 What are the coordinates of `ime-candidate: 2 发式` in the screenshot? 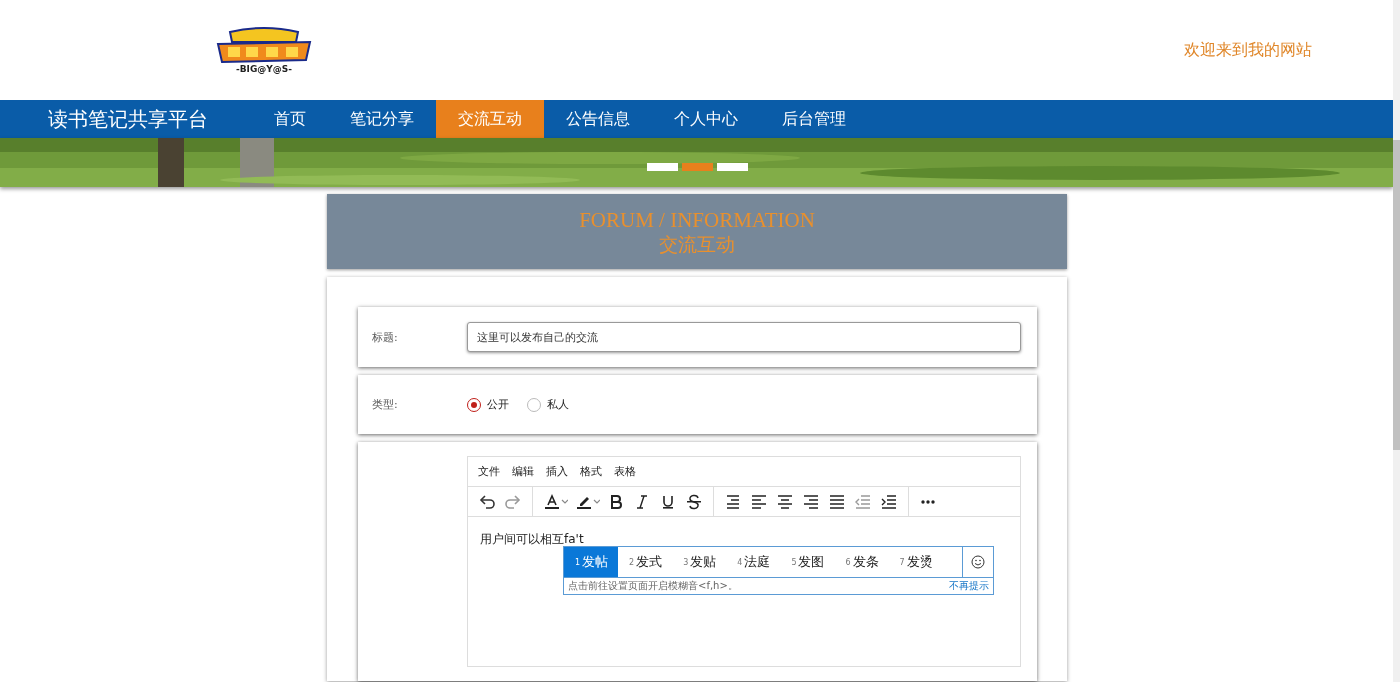 It's located at (645, 562).